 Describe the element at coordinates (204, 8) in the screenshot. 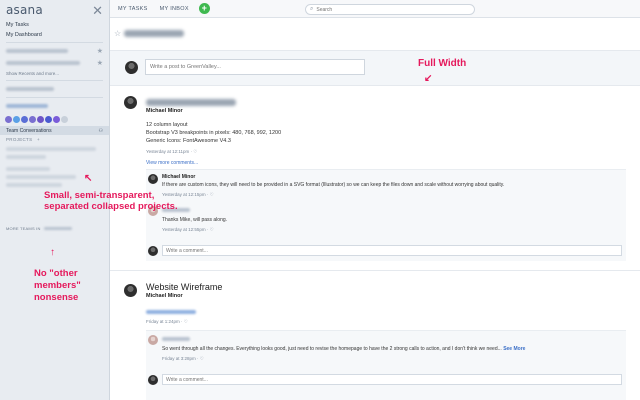

I see `quick-add-button: +` at that location.